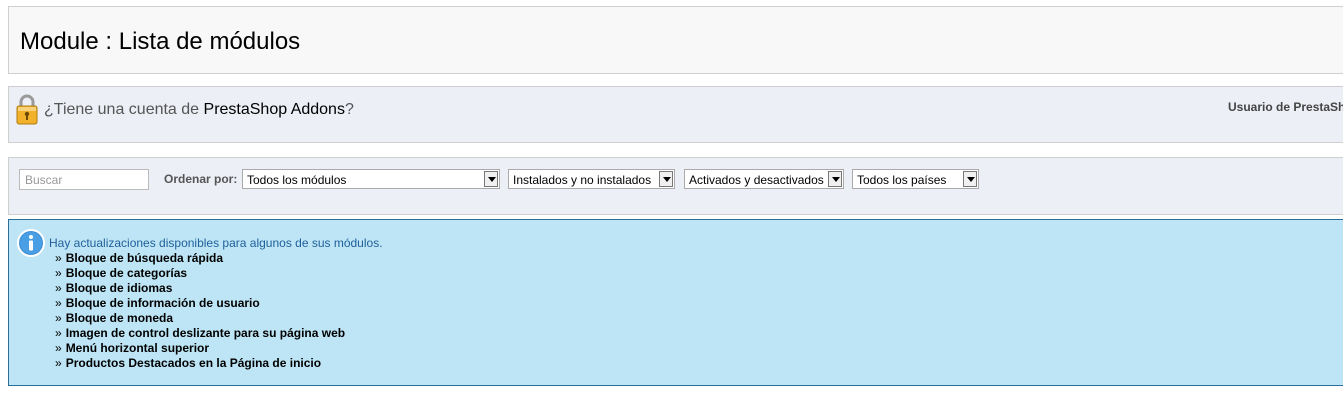  What do you see at coordinates (201, 179) in the screenshot?
I see `sort-label: Ordenar por:` at bounding box center [201, 179].